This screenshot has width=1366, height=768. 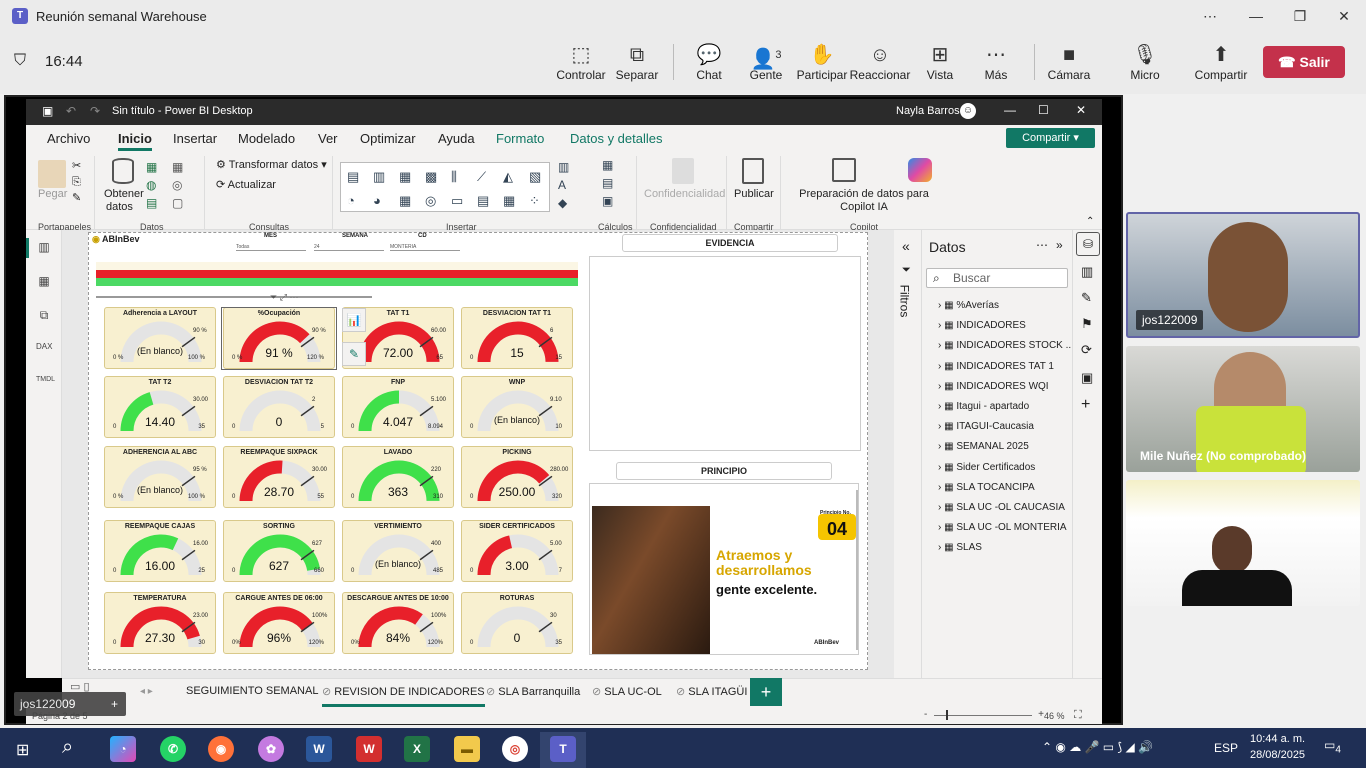 What do you see at coordinates (358, 201) in the screenshot?
I see `visual-type-icon: ◔` at bounding box center [358, 201].